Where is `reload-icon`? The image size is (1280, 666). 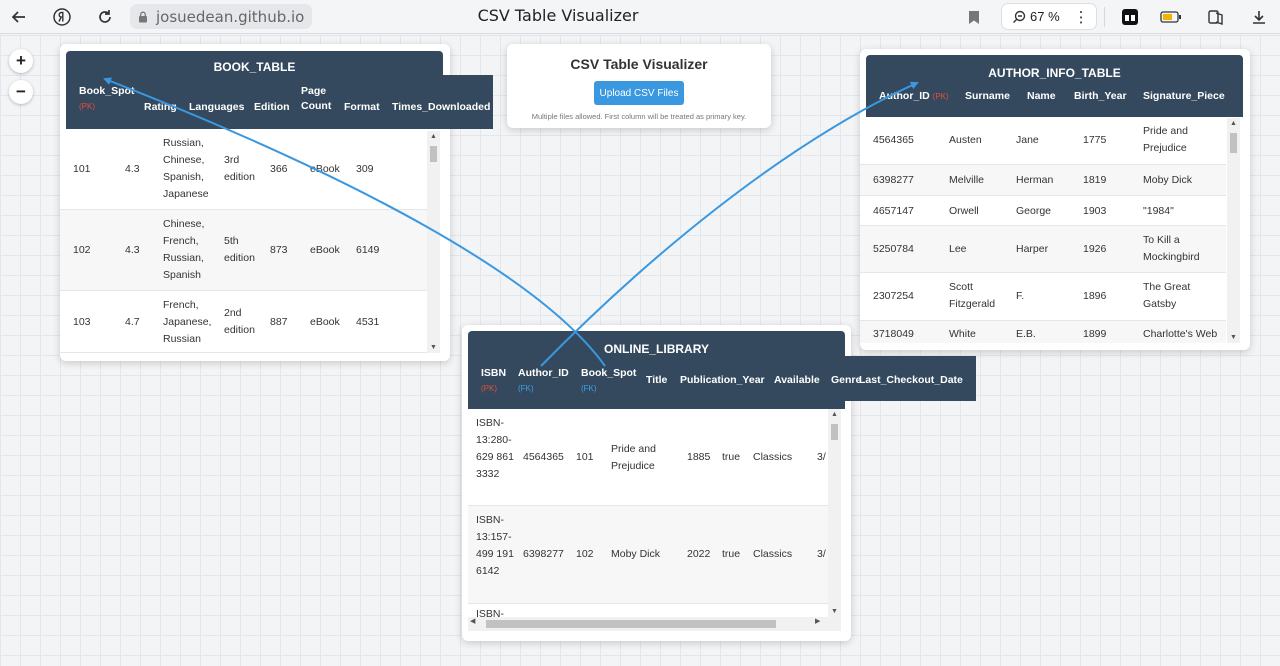
reload-icon is located at coordinates (105, 16).